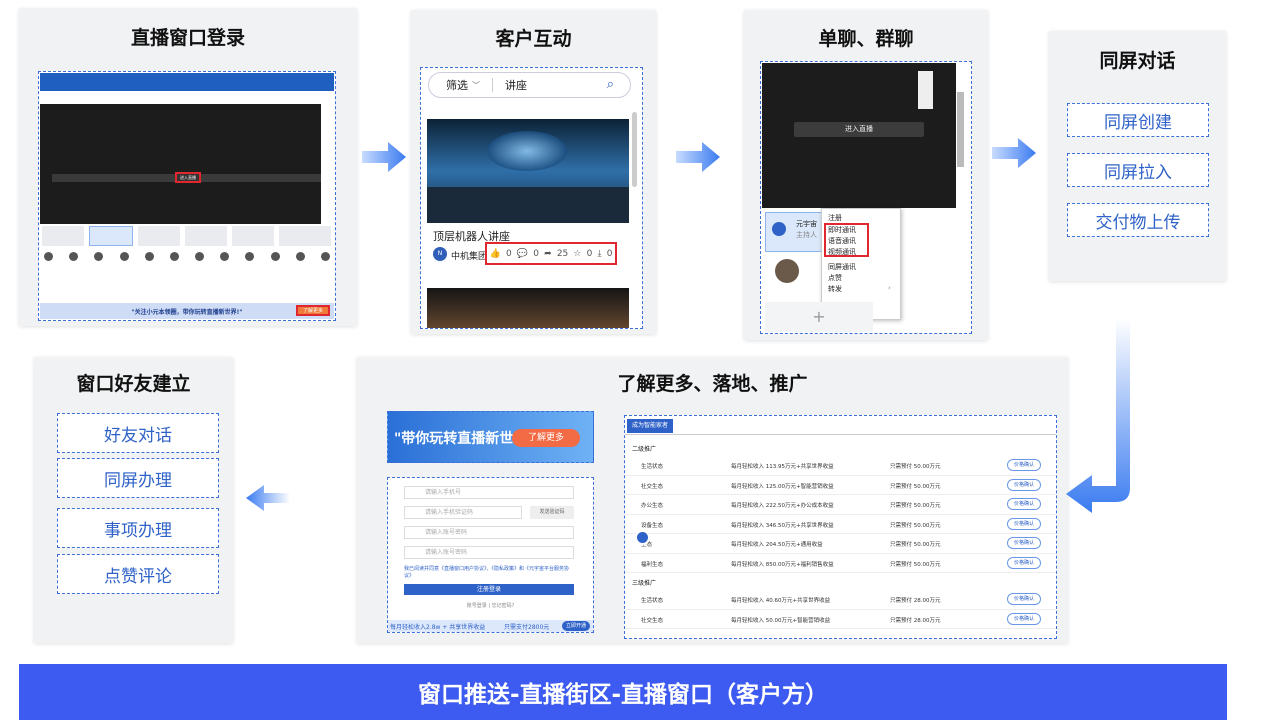 The width and height of the screenshot is (1272, 726). Describe the element at coordinates (133, 500) in the screenshot. I see `panel-friend-setup: 窗口好友建立 好友对话 同屏办理 事项办理 点赞评论` at that location.